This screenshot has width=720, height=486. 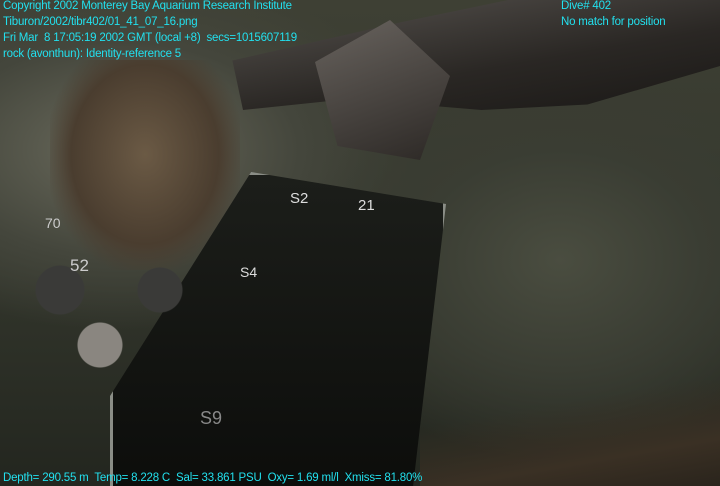 I want to click on sample-jars, so click(x=100, y=300).